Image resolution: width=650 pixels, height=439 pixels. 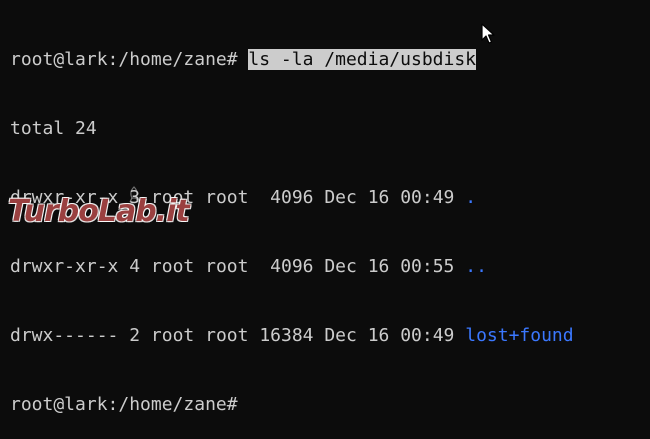 What do you see at coordinates (330, 404) in the screenshot?
I see `final-prompt-line: root@lark:/home/zane#` at bounding box center [330, 404].